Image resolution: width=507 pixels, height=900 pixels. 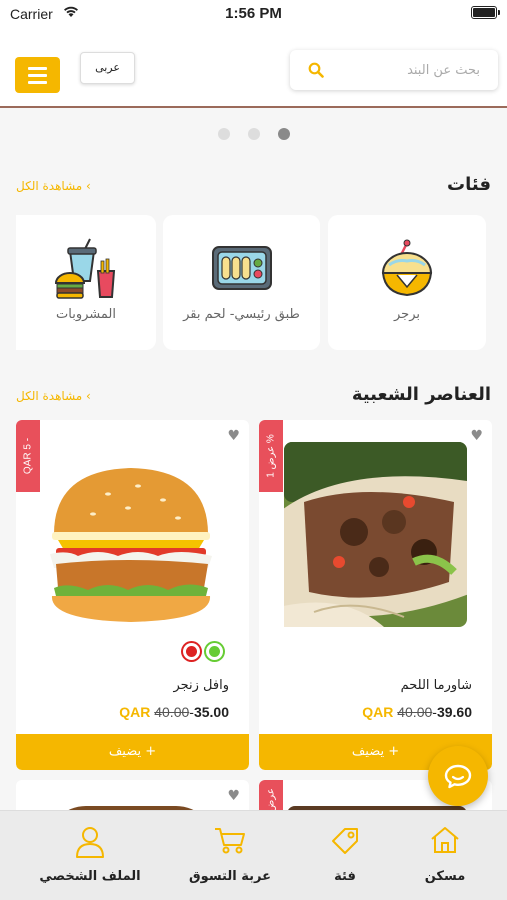 I want to click on discount-ribbon: QAR 5 -, so click(x=28, y=456).